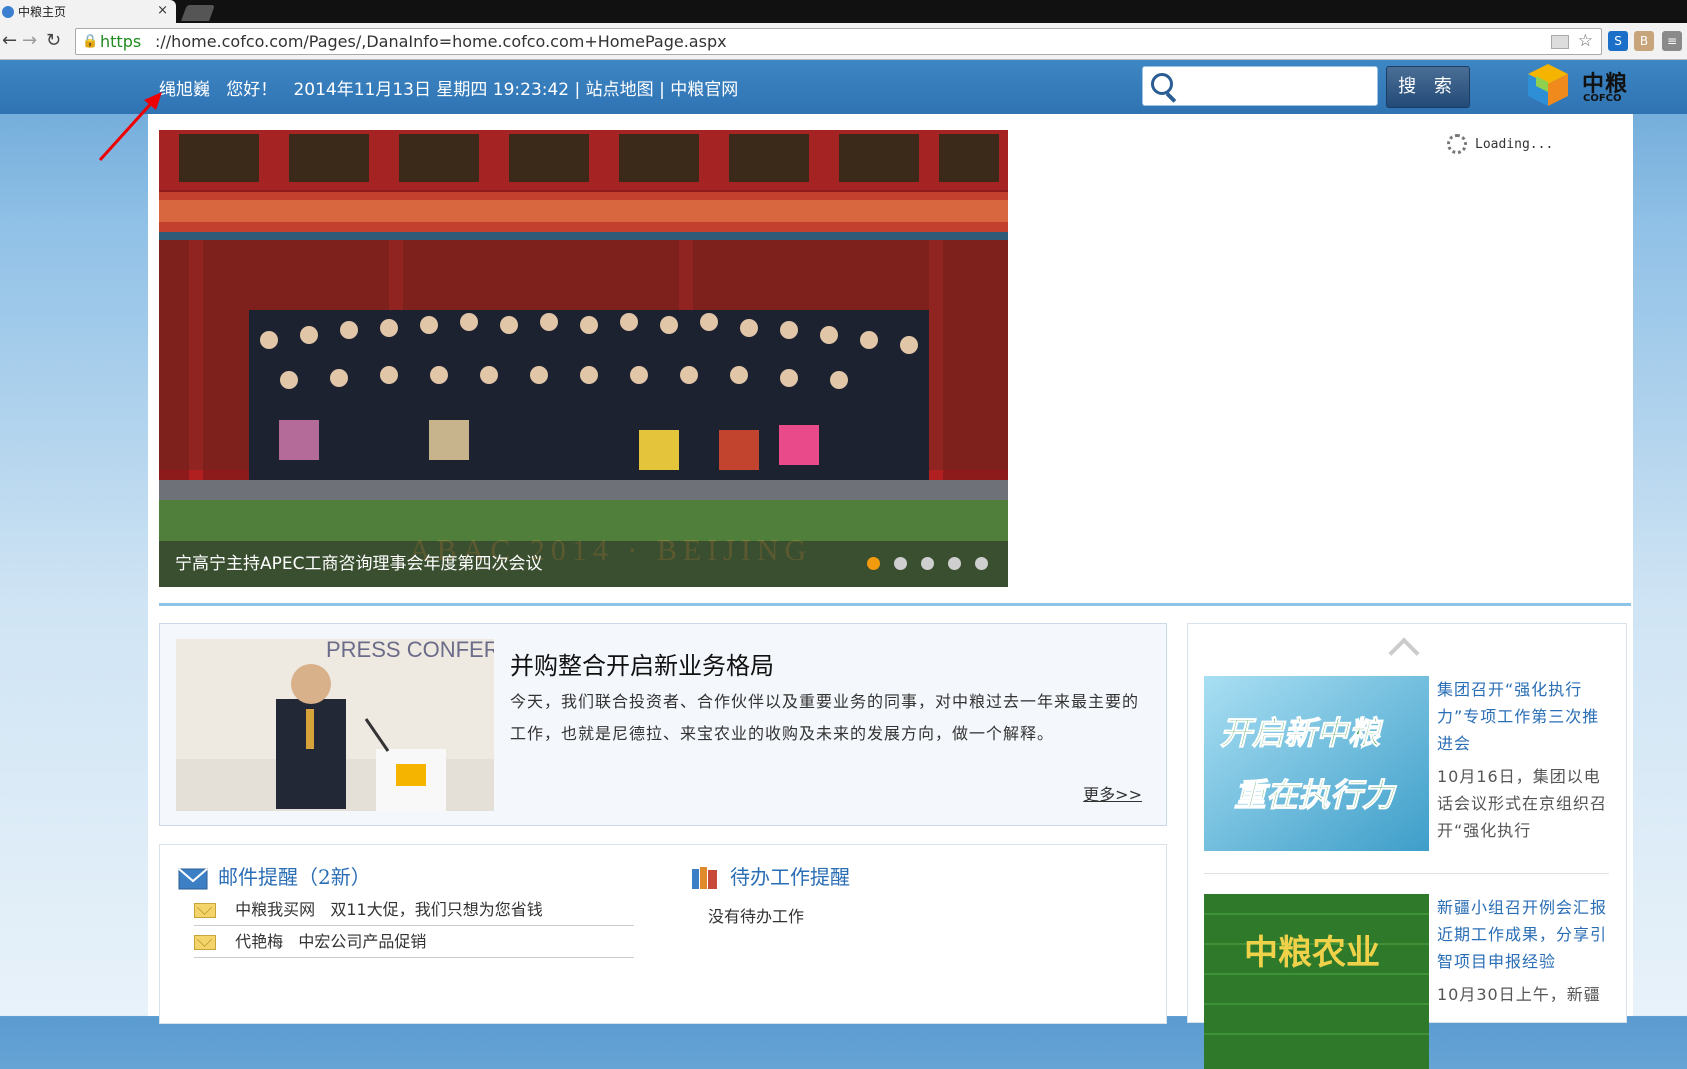  What do you see at coordinates (8, 11) in the screenshot?
I see `ie-favicon-icon` at bounding box center [8, 11].